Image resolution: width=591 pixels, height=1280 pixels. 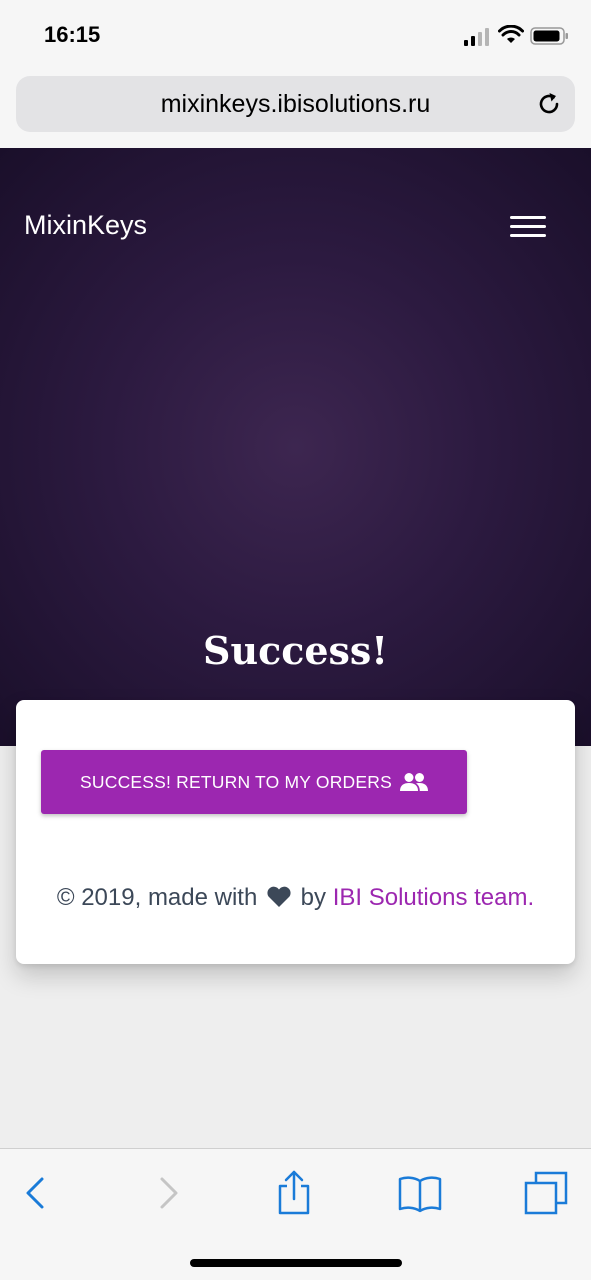 I want to click on footer-by: by, so click(x=313, y=897).